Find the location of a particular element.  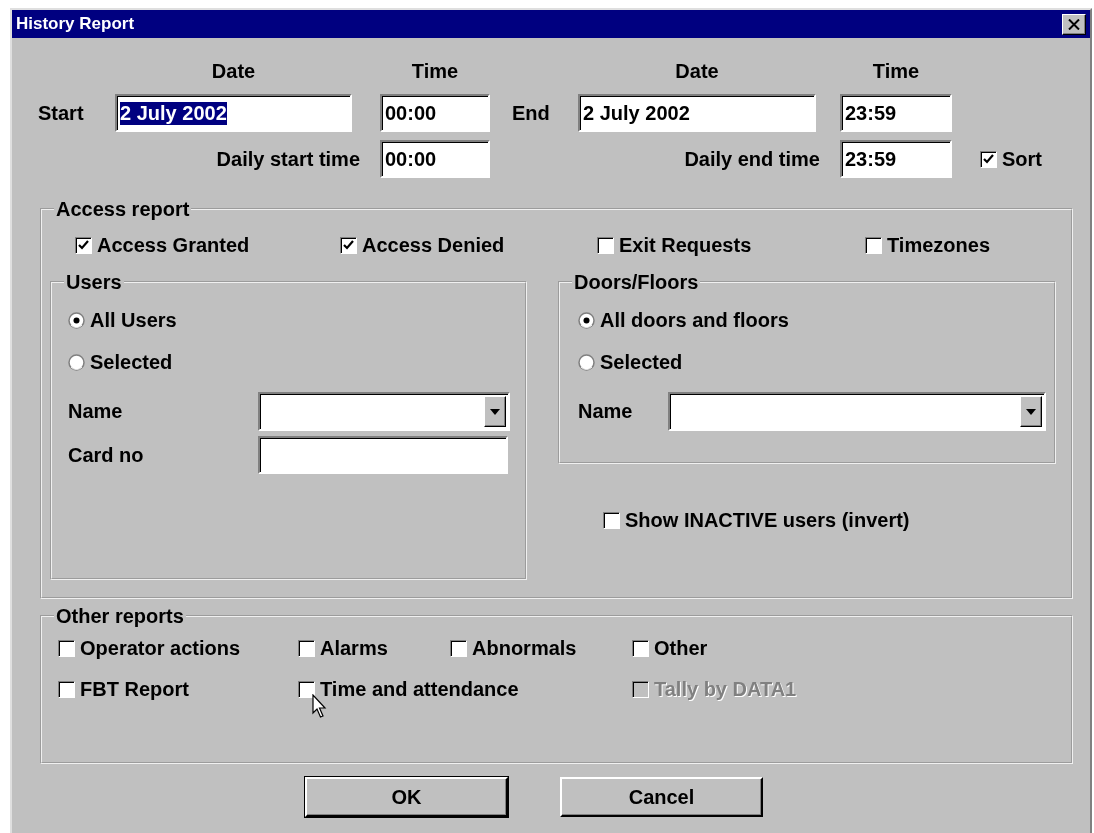

close-button is located at coordinates (1074, 24).